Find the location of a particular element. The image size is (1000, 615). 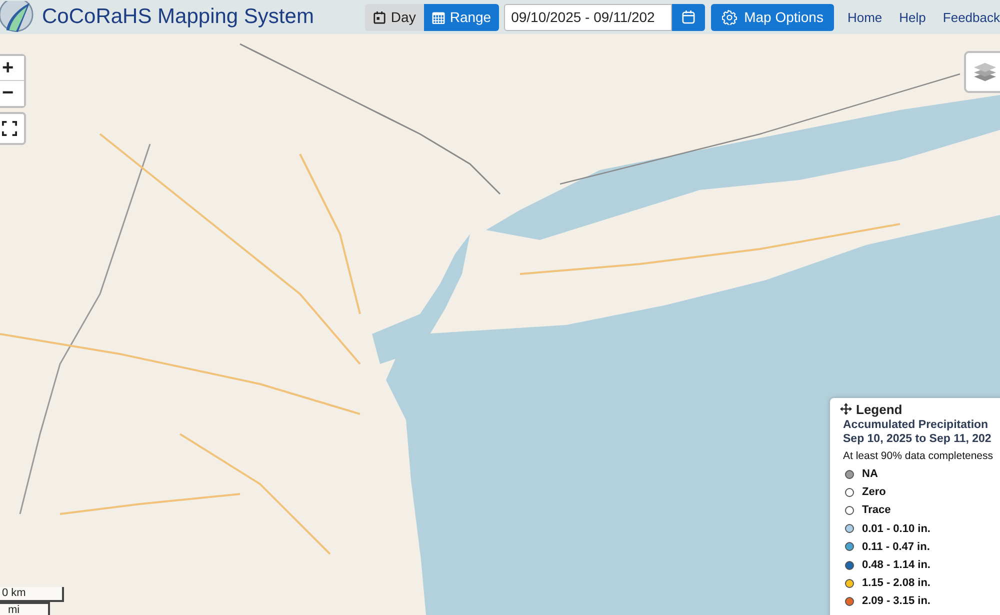

map-options-button: Map Options is located at coordinates (772, 17).